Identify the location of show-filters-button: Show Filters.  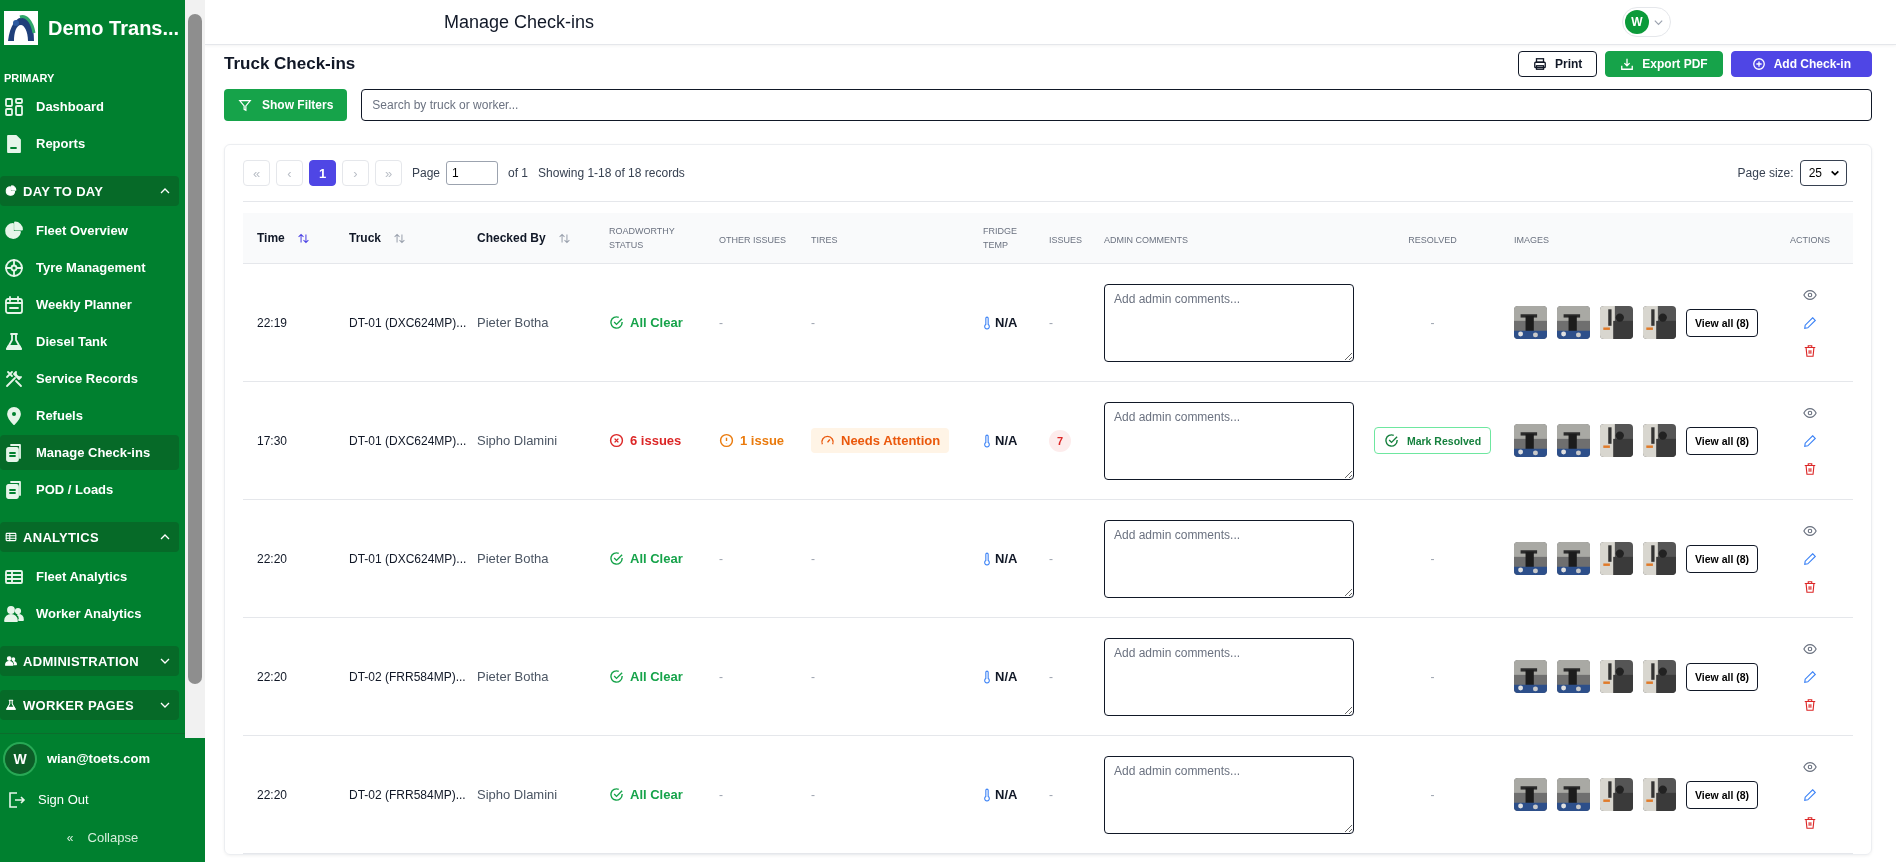
(286, 105).